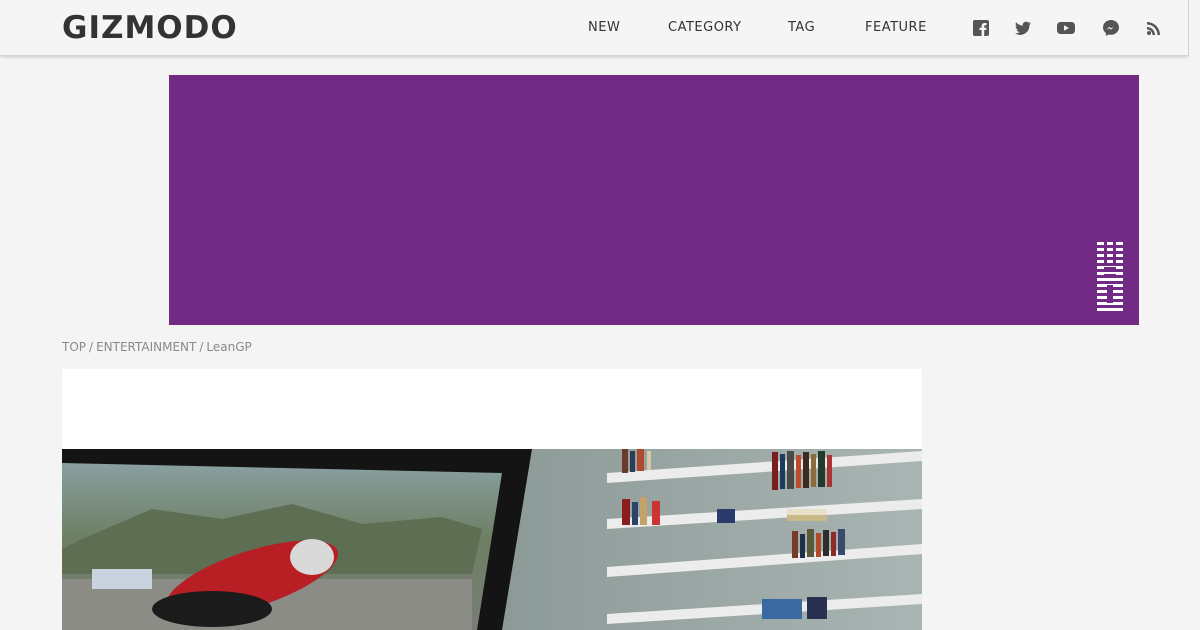 The width and height of the screenshot is (1200, 630). What do you see at coordinates (74, 347) in the screenshot?
I see `breadcrumb-top: TOP` at bounding box center [74, 347].